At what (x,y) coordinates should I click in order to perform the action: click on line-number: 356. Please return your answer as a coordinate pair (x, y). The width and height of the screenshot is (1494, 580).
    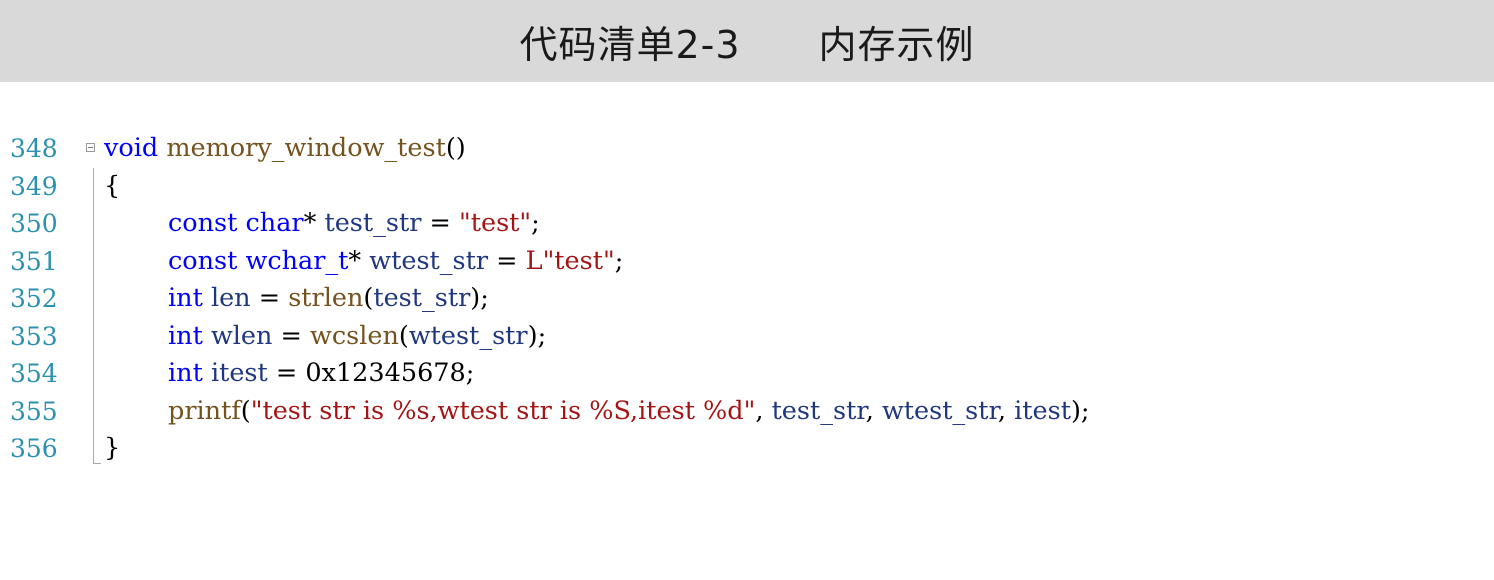
    Looking at the image, I should click on (34, 448).